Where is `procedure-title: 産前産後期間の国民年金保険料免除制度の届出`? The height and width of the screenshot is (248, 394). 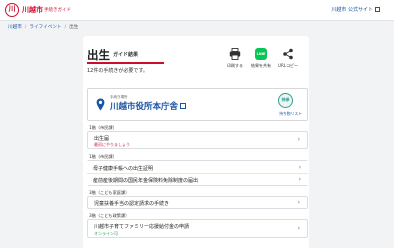
procedure-title: 産前産後期間の国民年金保険料免除制度の届出 is located at coordinates (146, 181).